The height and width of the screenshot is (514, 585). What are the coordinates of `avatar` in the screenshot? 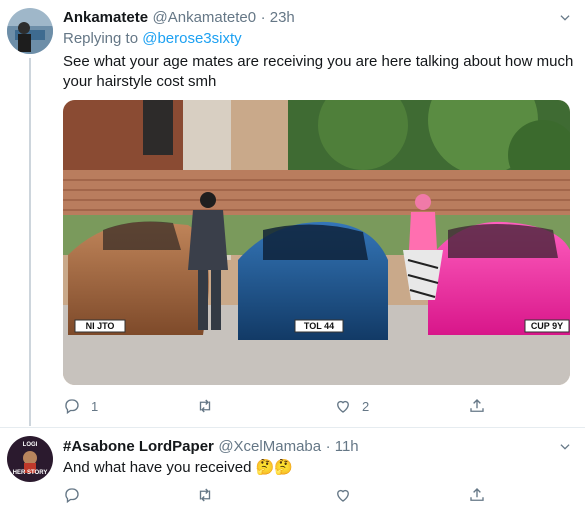 It's located at (30, 31).